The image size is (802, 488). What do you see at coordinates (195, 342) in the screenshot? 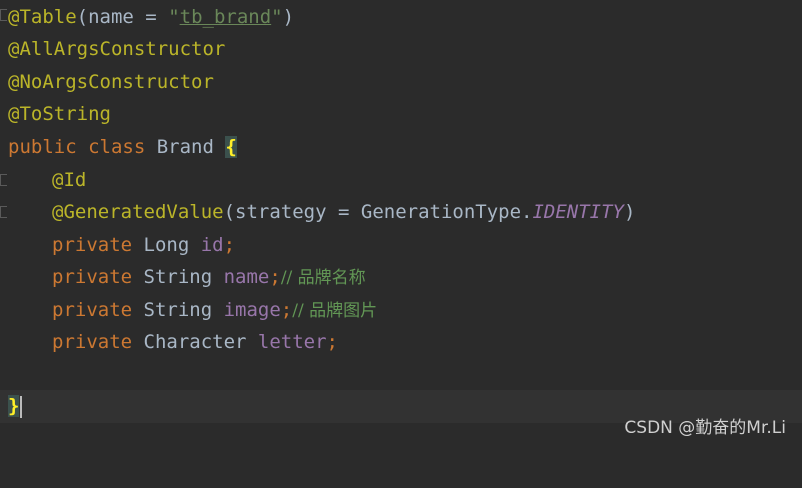
I see `code-line-11: private Character letter;` at bounding box center [195, 342].